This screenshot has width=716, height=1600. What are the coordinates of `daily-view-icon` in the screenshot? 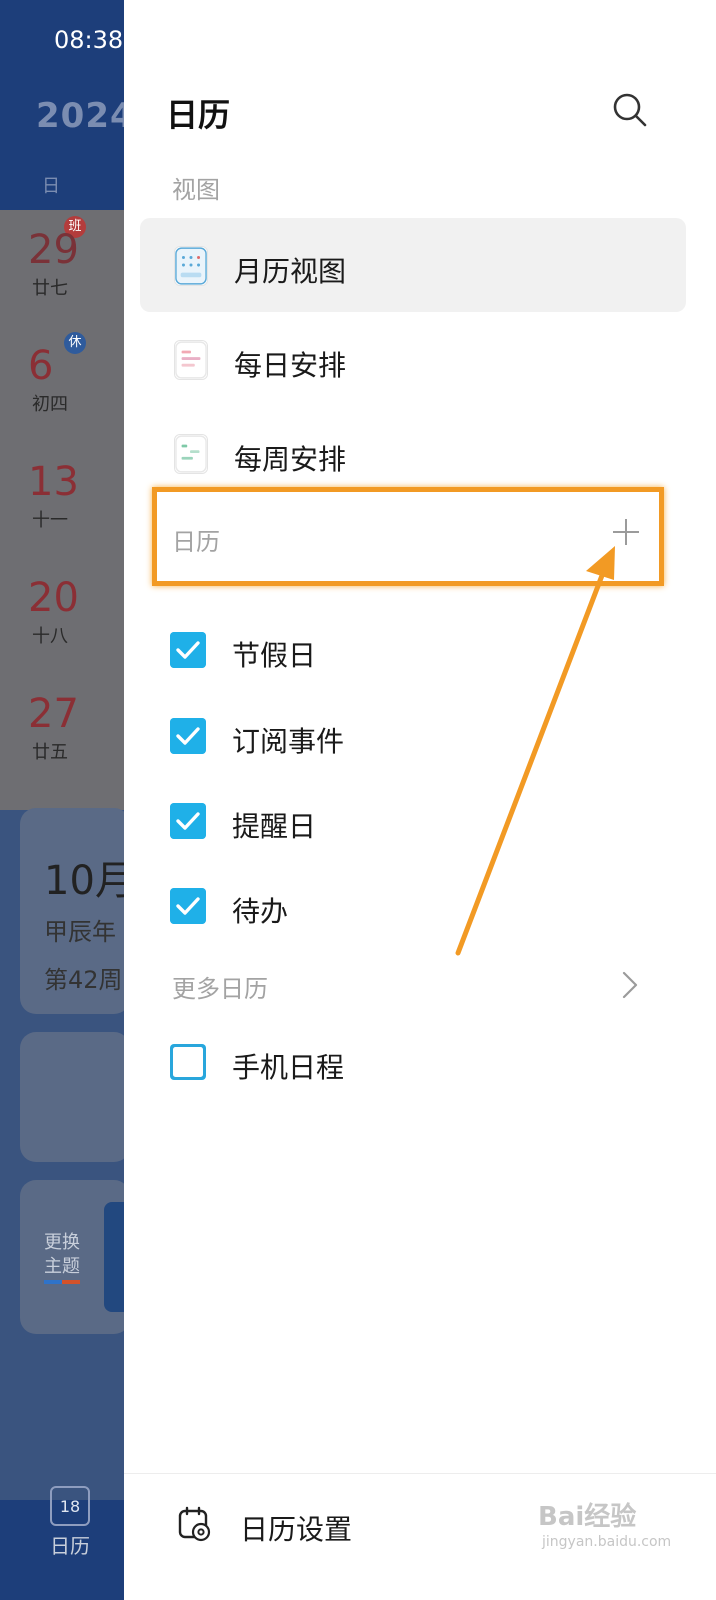 It's located at (191, 360).